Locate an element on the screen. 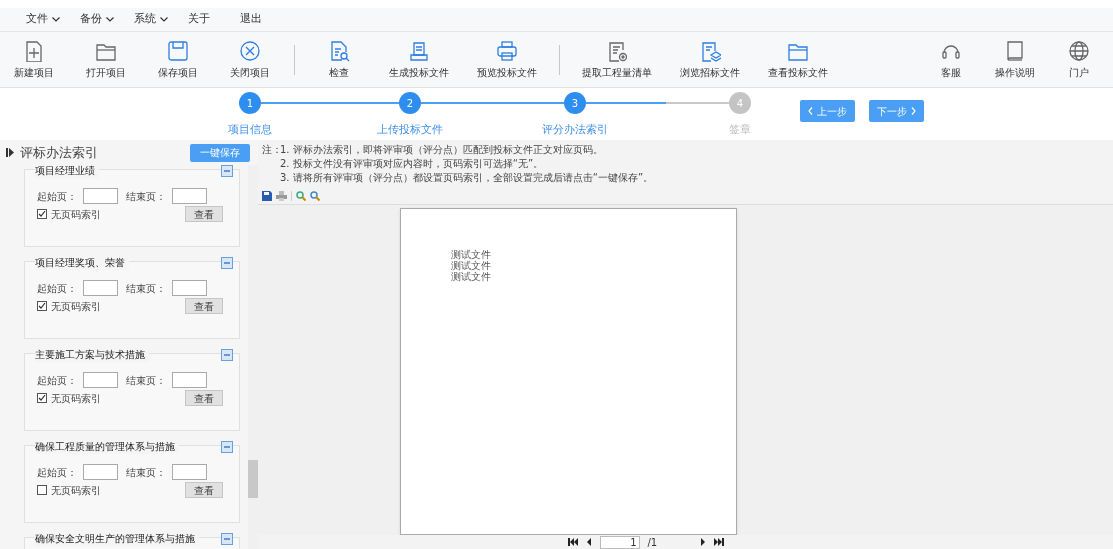  menu-item: 关于 is located at coordinates (204, 19).